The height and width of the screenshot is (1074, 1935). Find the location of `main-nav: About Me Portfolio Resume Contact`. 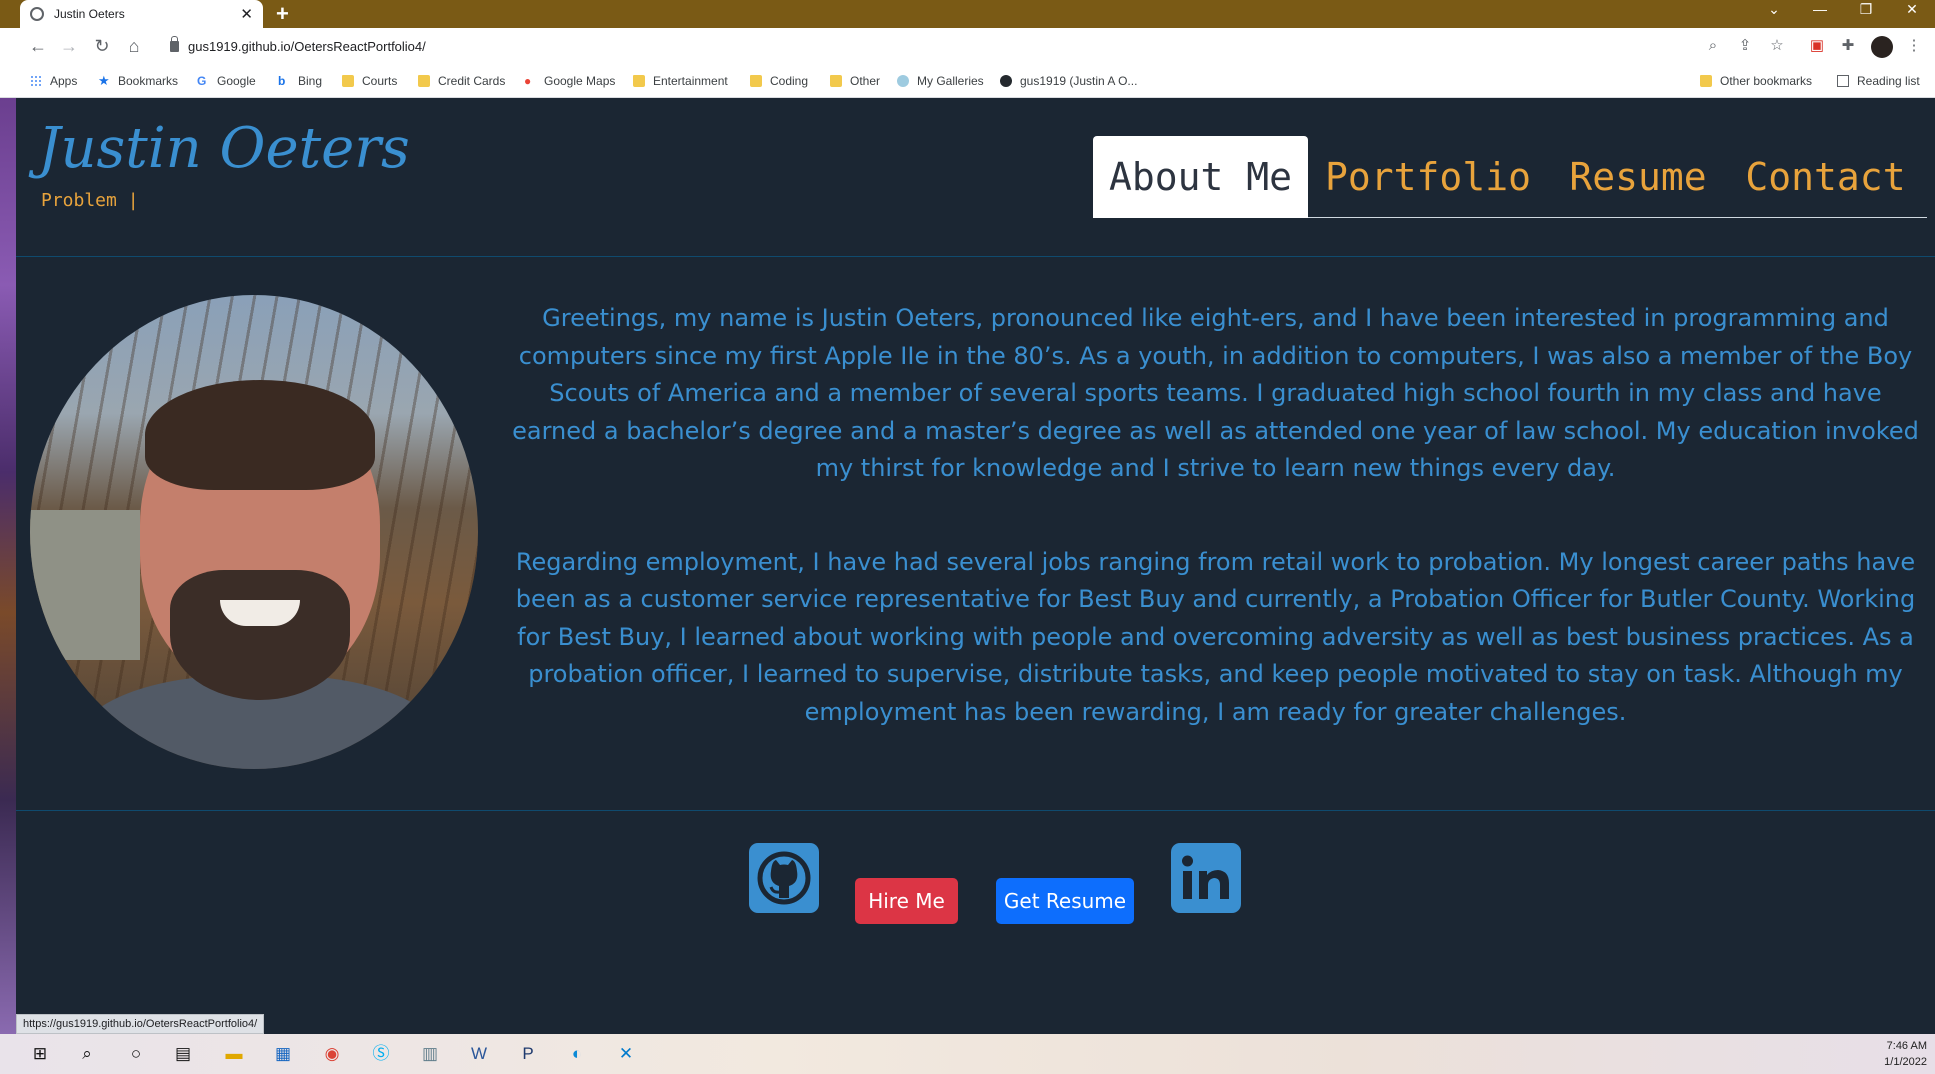

main-nav: About Me Portfolio Resume Contact is located at coordinates (1510, 177).